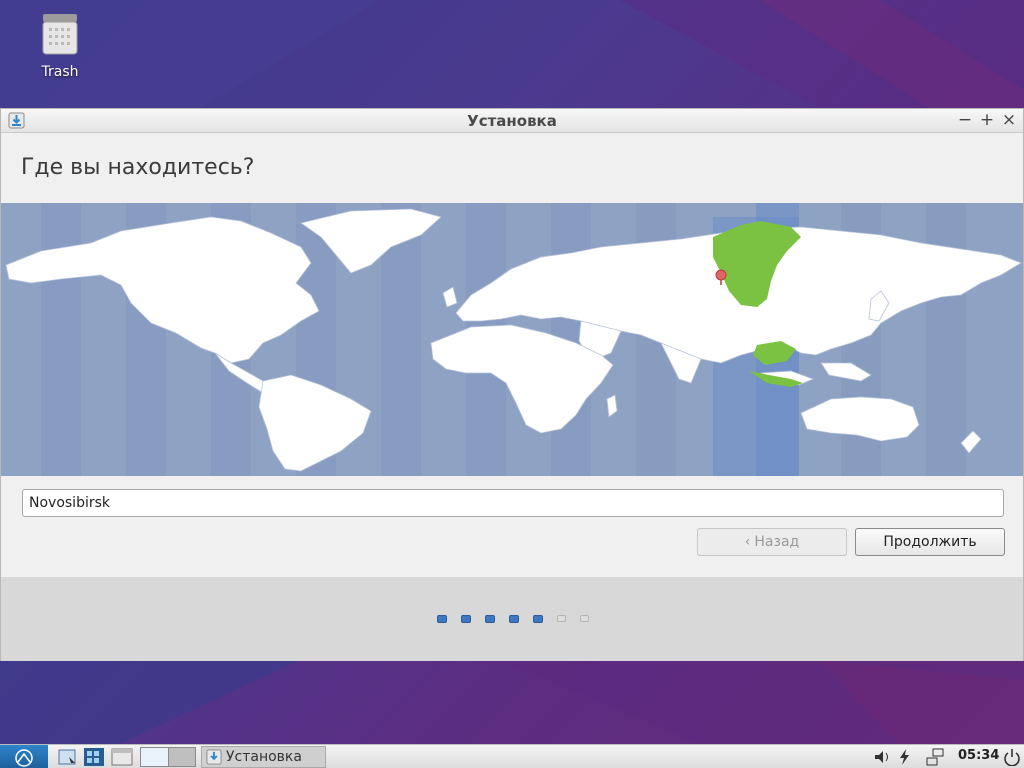  What do you see at coordinates (60, 34) in the screenshot?
I see `trash-icon` at bounding box center [60, 34].